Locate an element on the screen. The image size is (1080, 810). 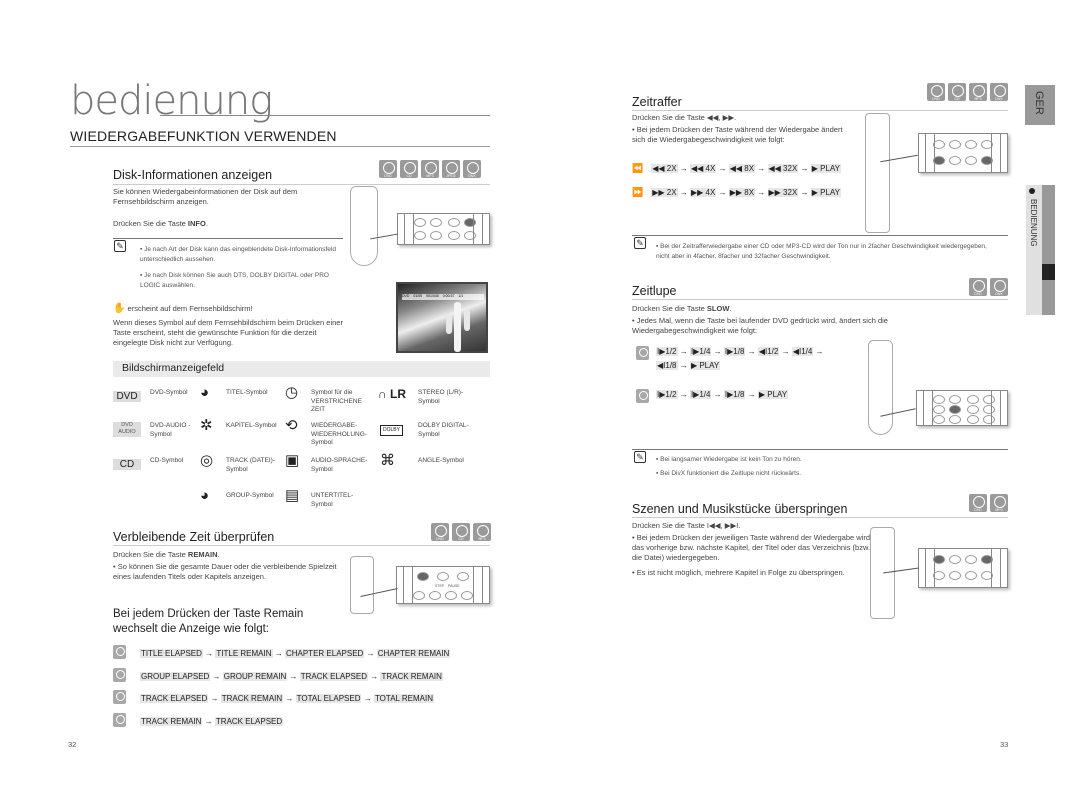
chapter-title: bedienung is located at coordinates (171, 101).